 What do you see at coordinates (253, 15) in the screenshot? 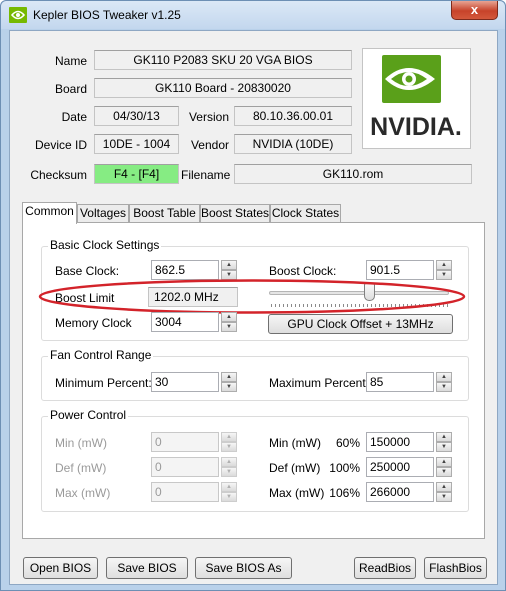
I see `title-bar: Kepler BIOS Tweaker v1.25 x` at bounding box center [253, 15].